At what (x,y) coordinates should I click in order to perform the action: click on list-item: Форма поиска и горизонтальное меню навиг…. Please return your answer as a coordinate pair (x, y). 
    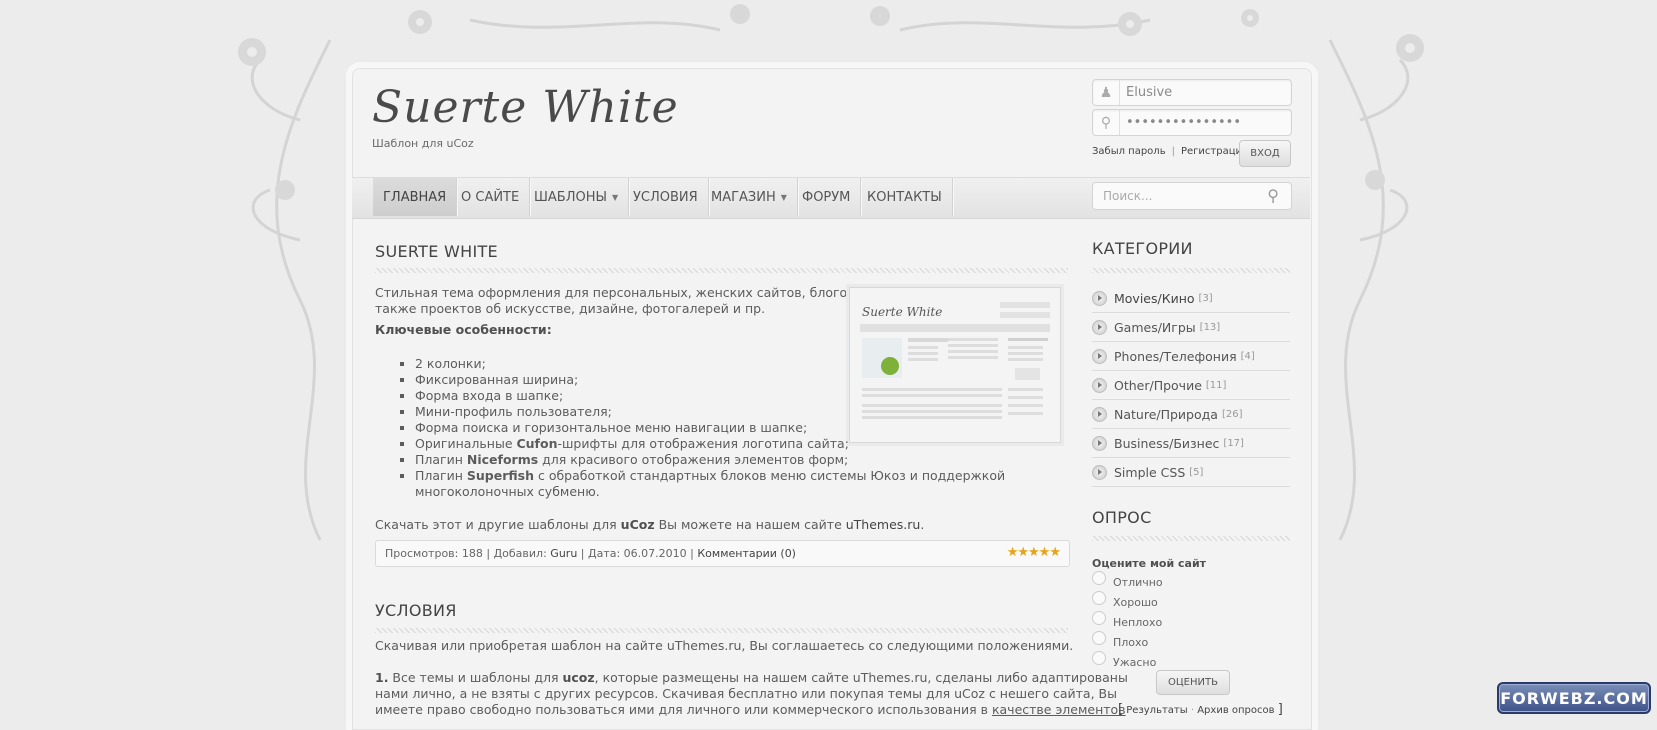
    Looking at the image, I should click on (745, 428).